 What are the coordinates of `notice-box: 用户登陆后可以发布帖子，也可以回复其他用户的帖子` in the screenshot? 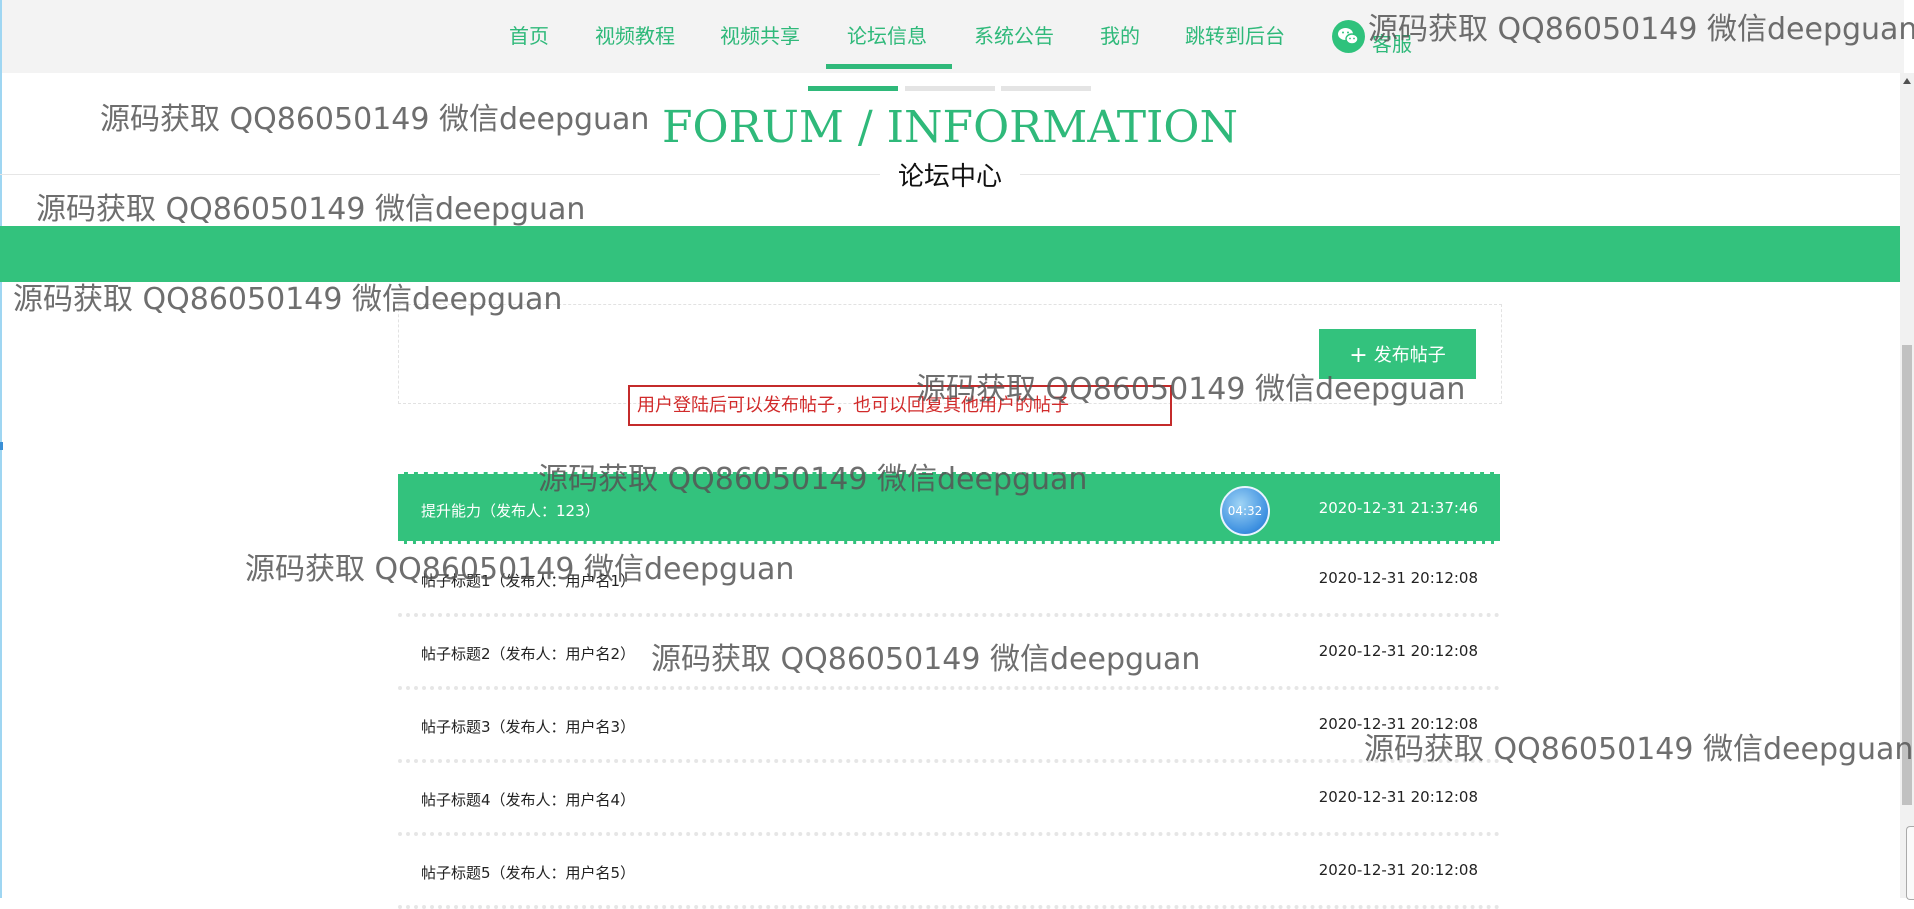 It's located at (900, 405).